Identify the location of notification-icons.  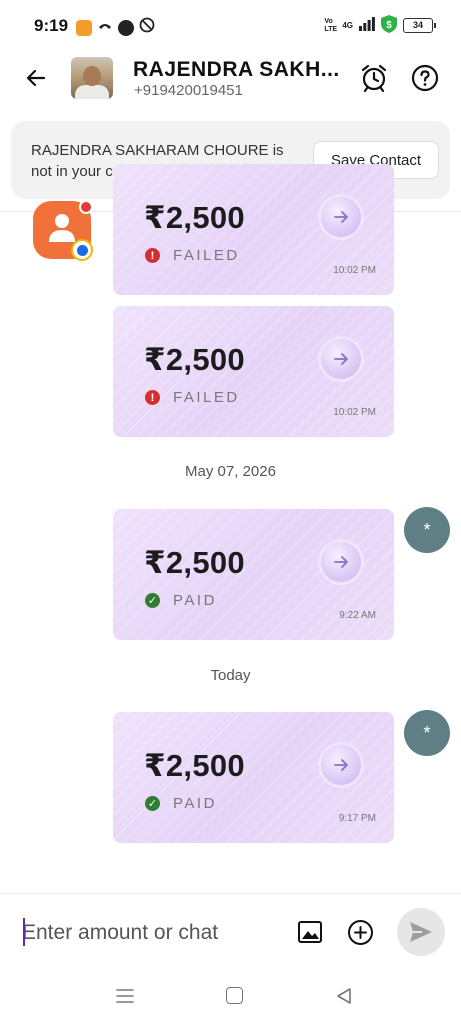
(115, 27).